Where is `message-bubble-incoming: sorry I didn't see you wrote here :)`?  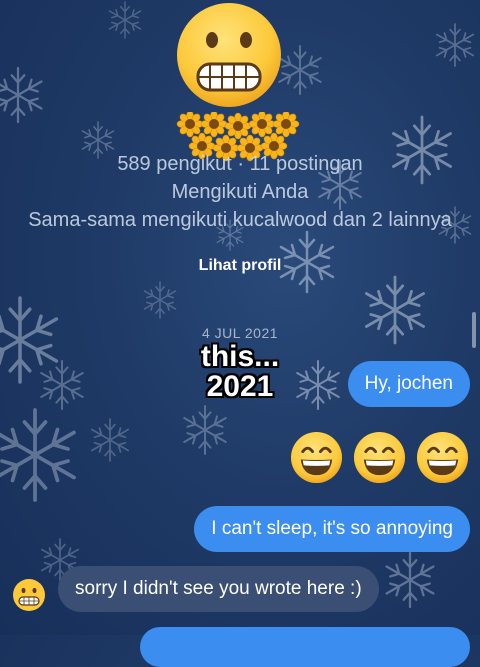
message-bubble-incoming: sorry I didn't see you wrote here :) is located at coordinates (218, 589).